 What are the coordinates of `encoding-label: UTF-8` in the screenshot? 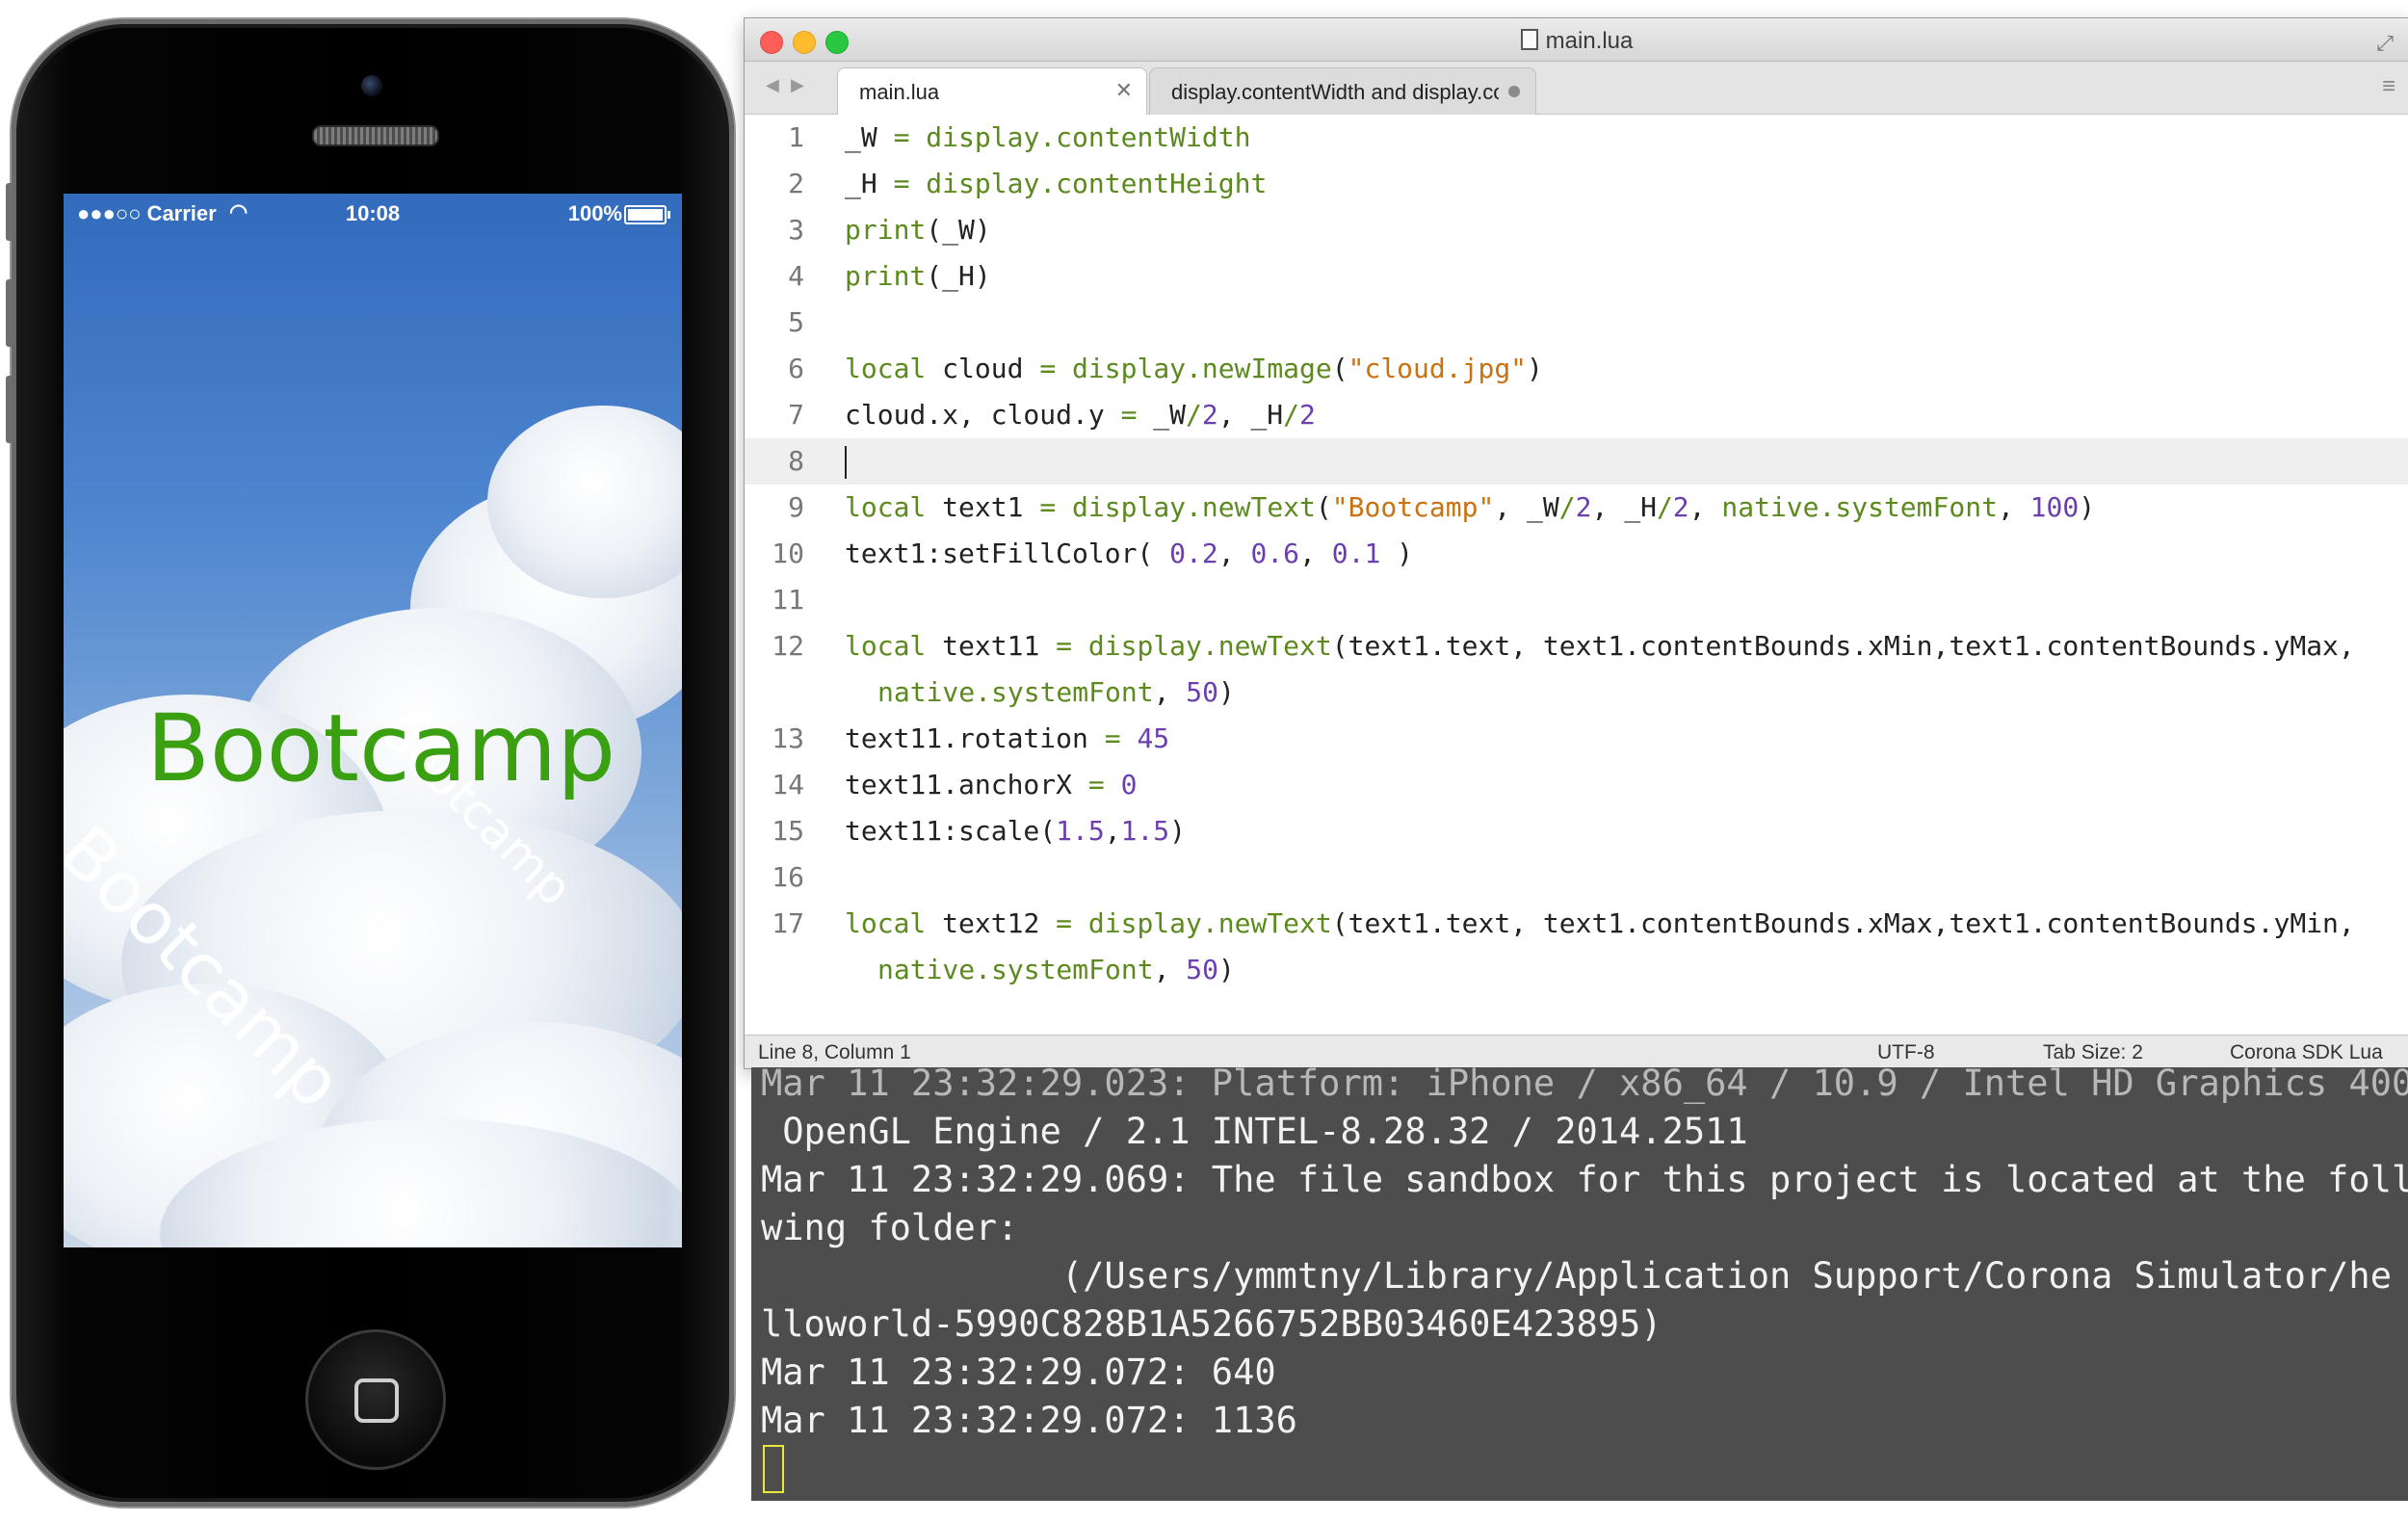 It's located at (1906, 1052).